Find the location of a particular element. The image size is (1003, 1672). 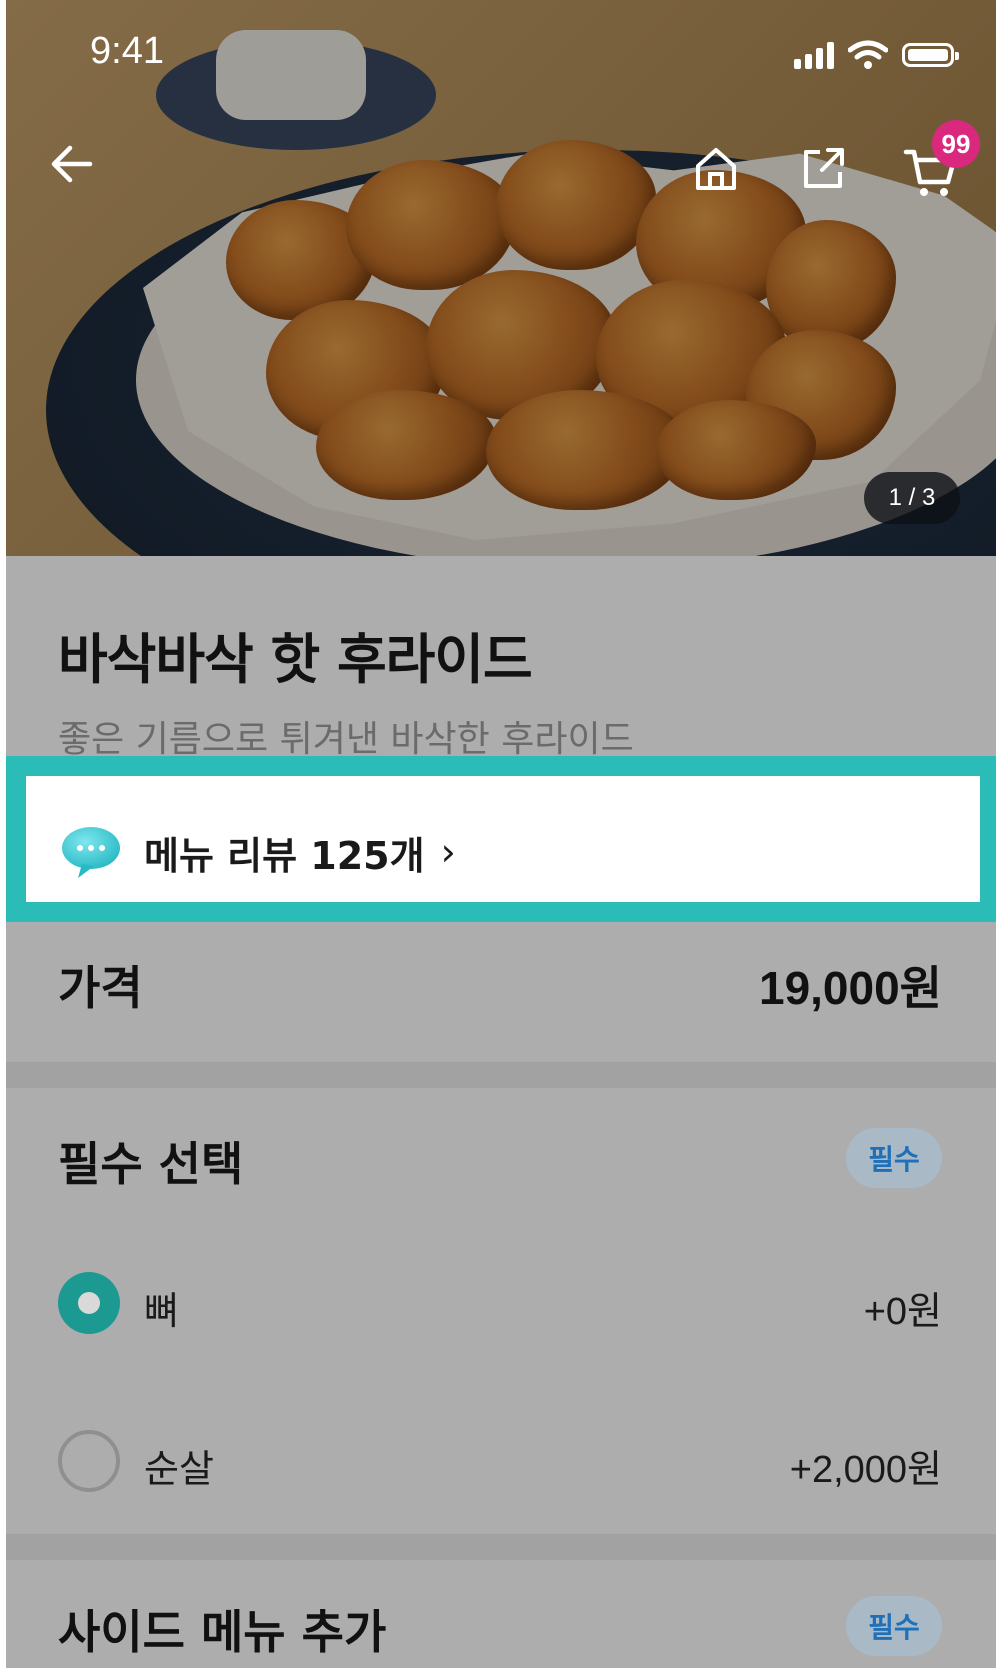

arrow-left-icon is located at coordinates (72, 164).